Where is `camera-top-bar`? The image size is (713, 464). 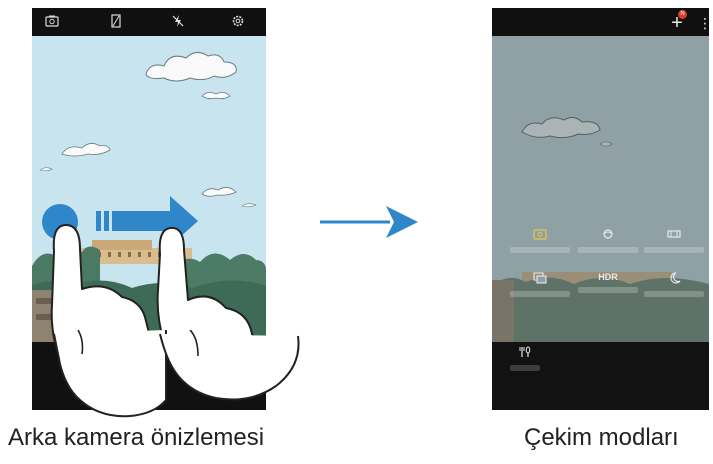 camera-top-bar is located at coordinates (149, 22).